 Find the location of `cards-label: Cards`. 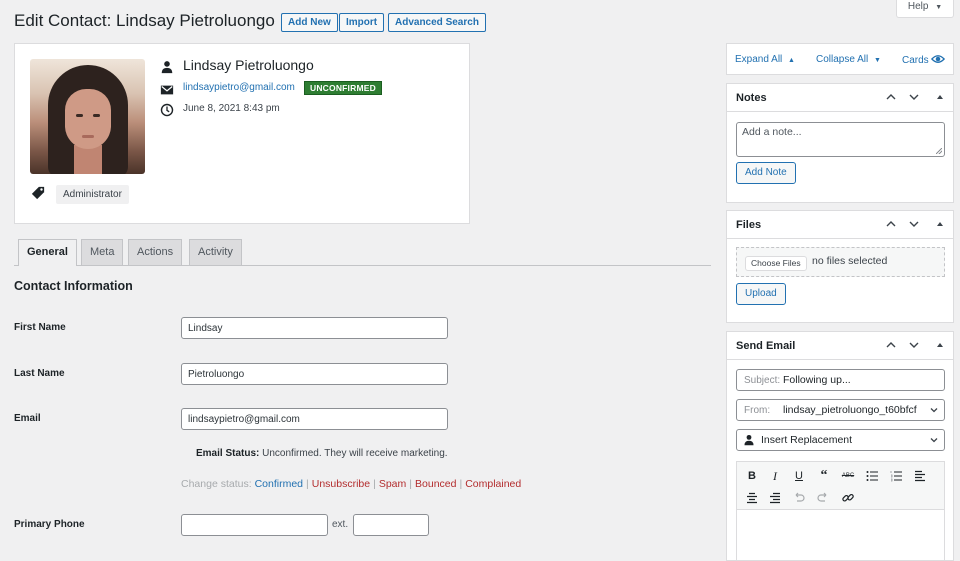

cards-label: Cards is located at coordinates (915, 60).